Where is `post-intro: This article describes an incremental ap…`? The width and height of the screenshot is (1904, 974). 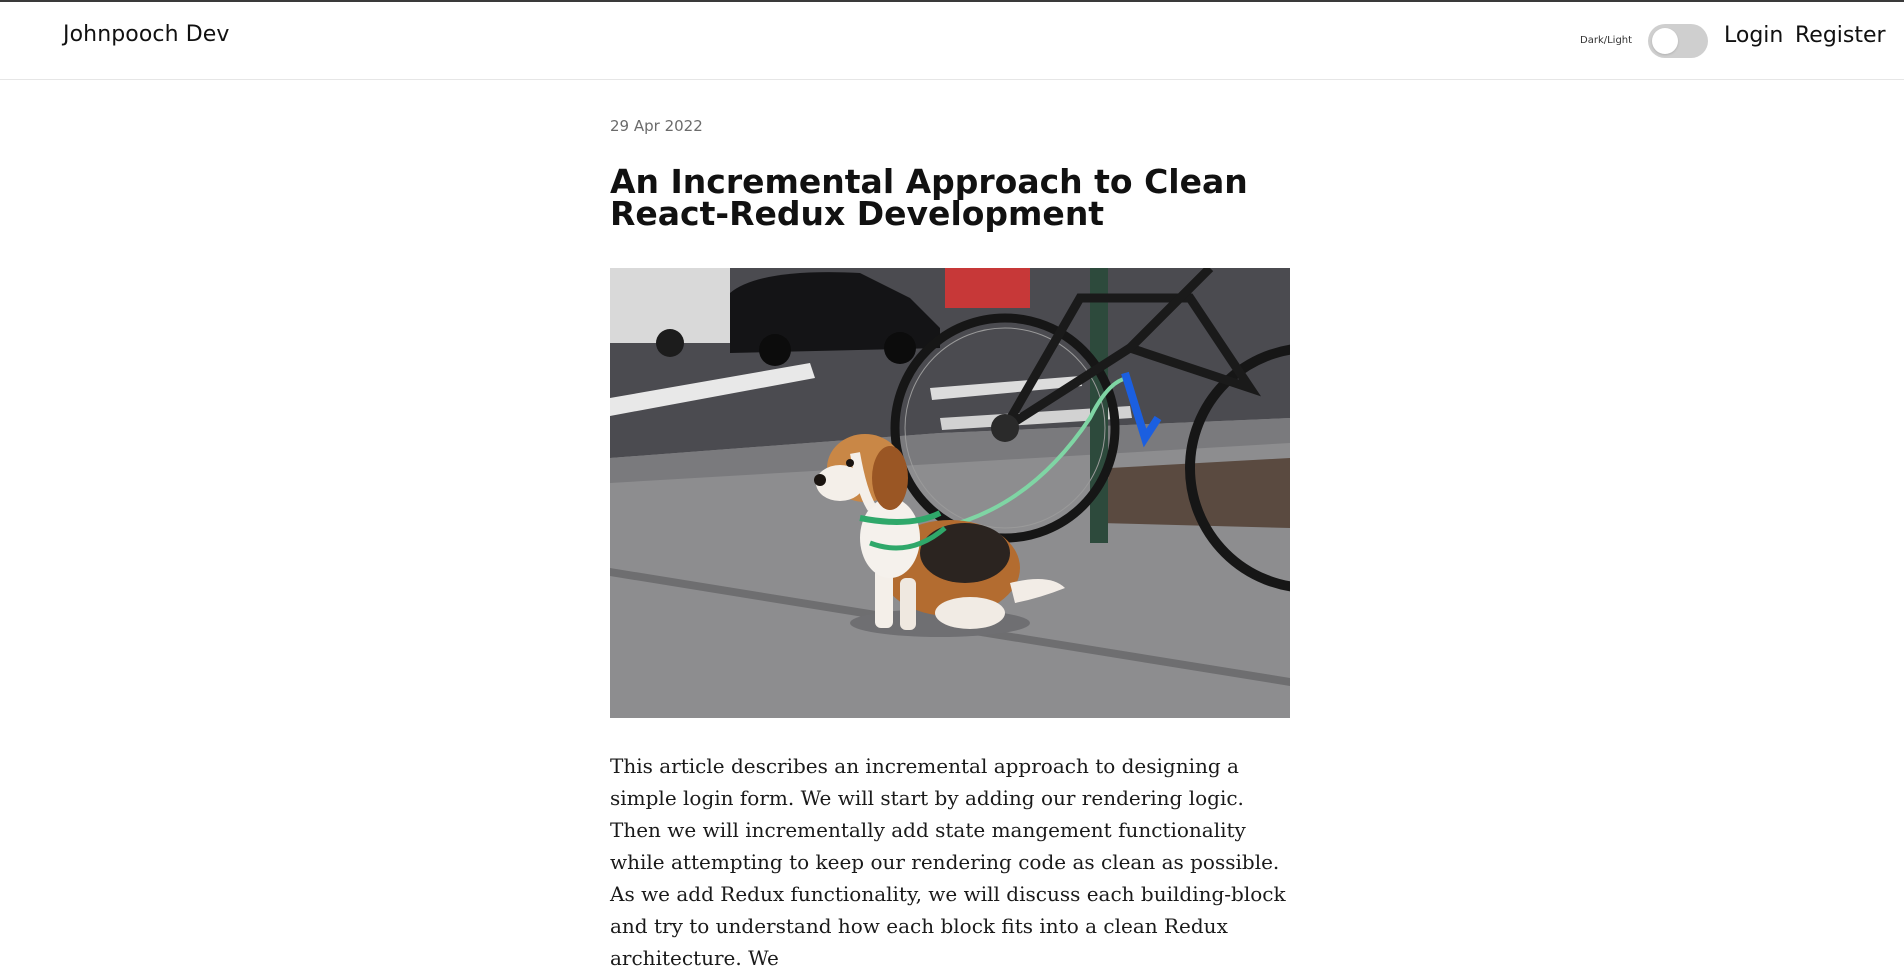
post-intro: This article describes an incremental ap… is located at coordinates (948, 862).